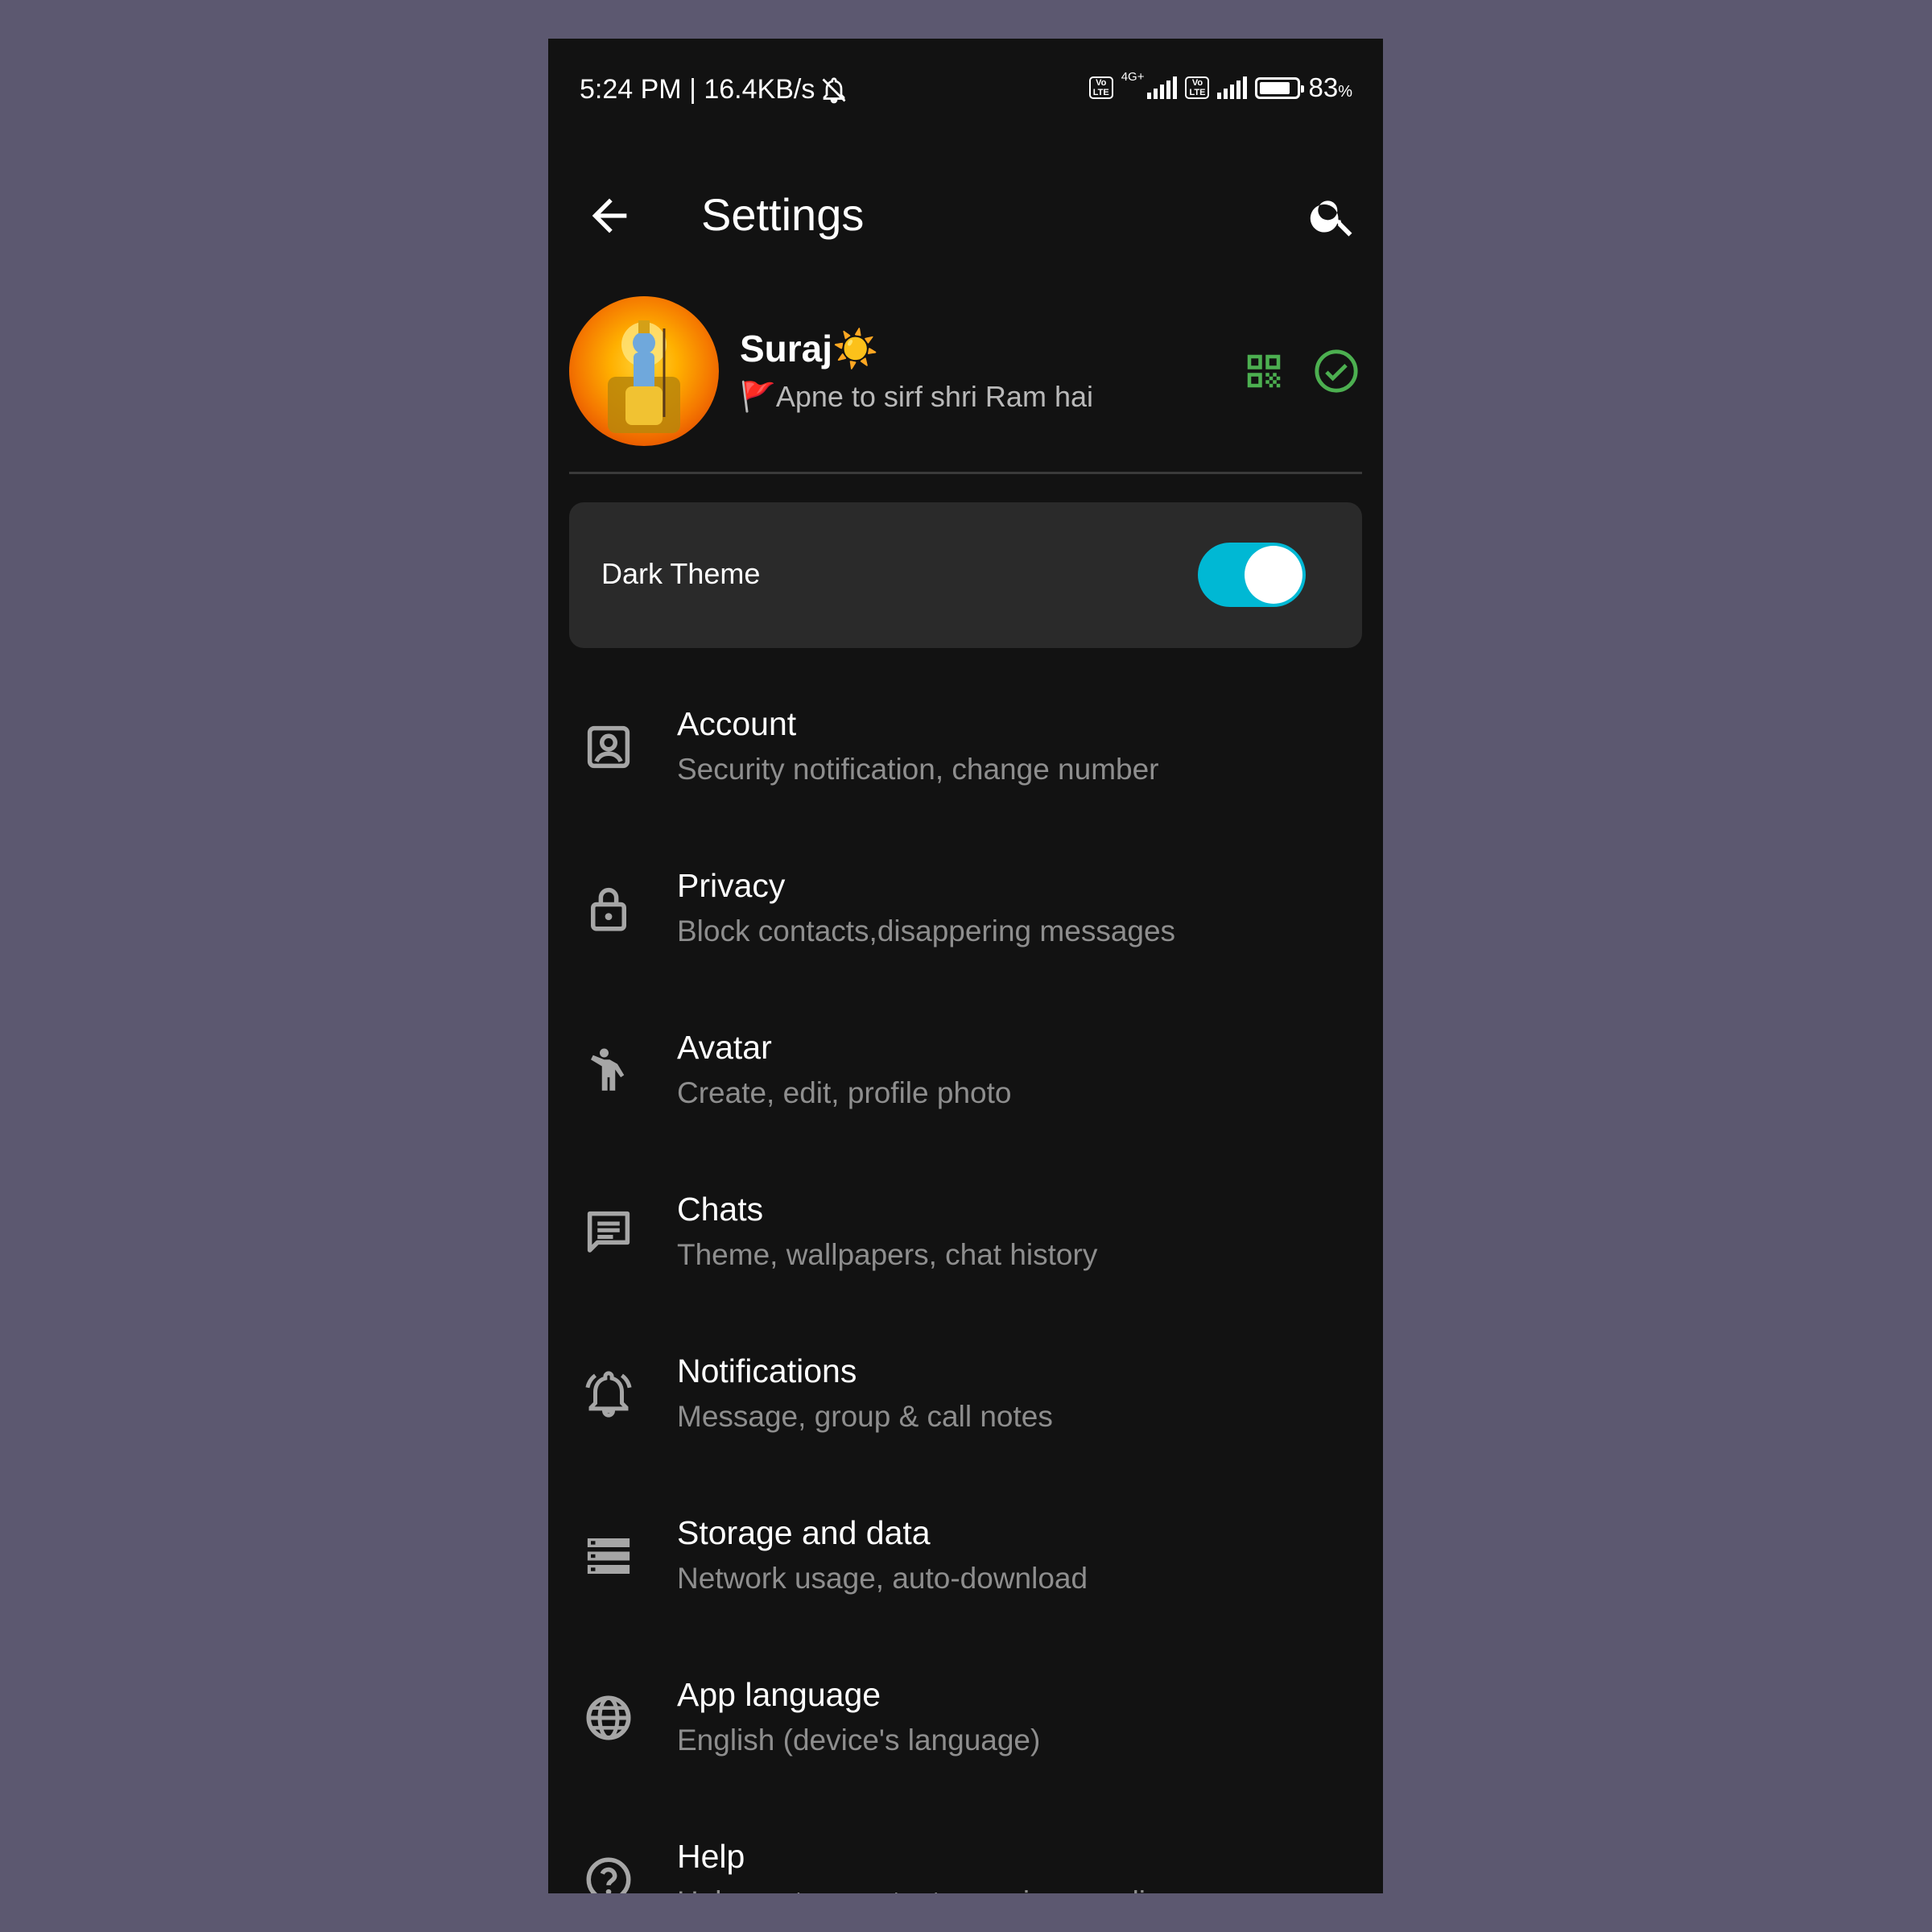 The width and height of the screenshot is (1932, 1932). I want to click on setting-subtitle: Security notification, change number, so click(918, 769).